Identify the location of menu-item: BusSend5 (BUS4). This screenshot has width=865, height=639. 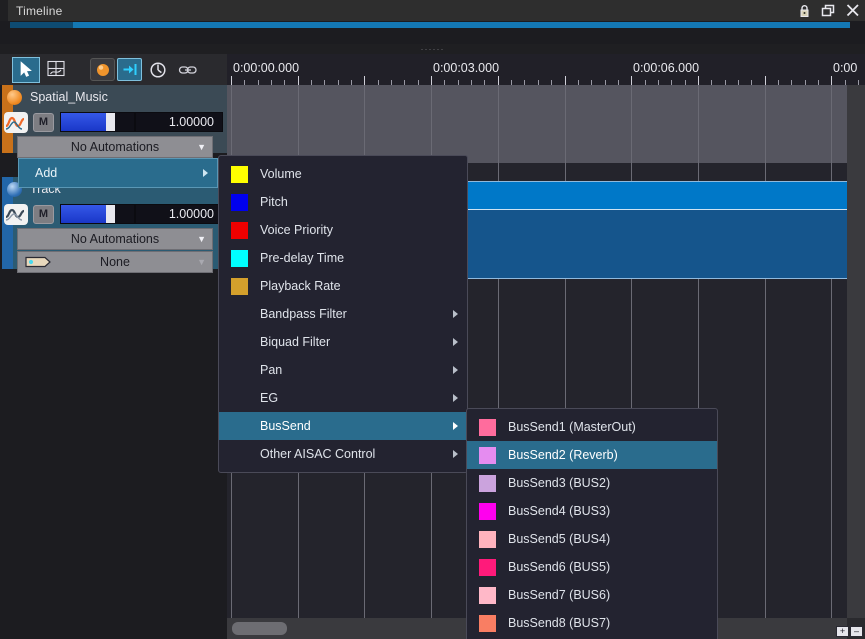
(592, 539).